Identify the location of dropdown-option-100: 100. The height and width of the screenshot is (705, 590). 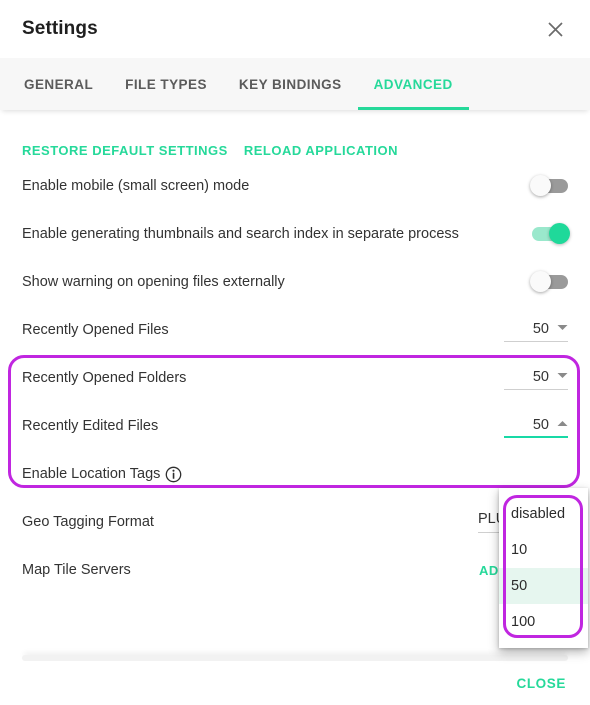
(543, 622).